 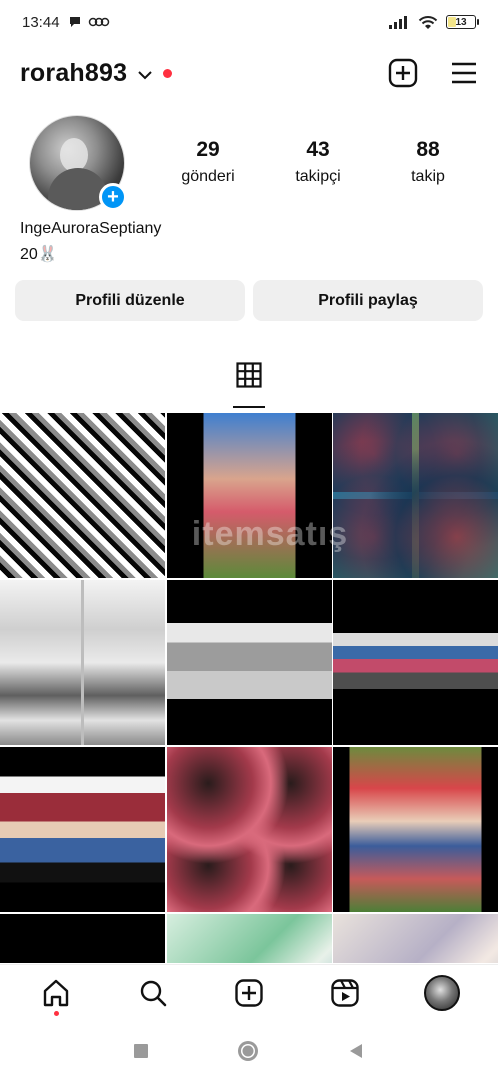 I want to click on wifi-icon, so click(x=428, y=22).